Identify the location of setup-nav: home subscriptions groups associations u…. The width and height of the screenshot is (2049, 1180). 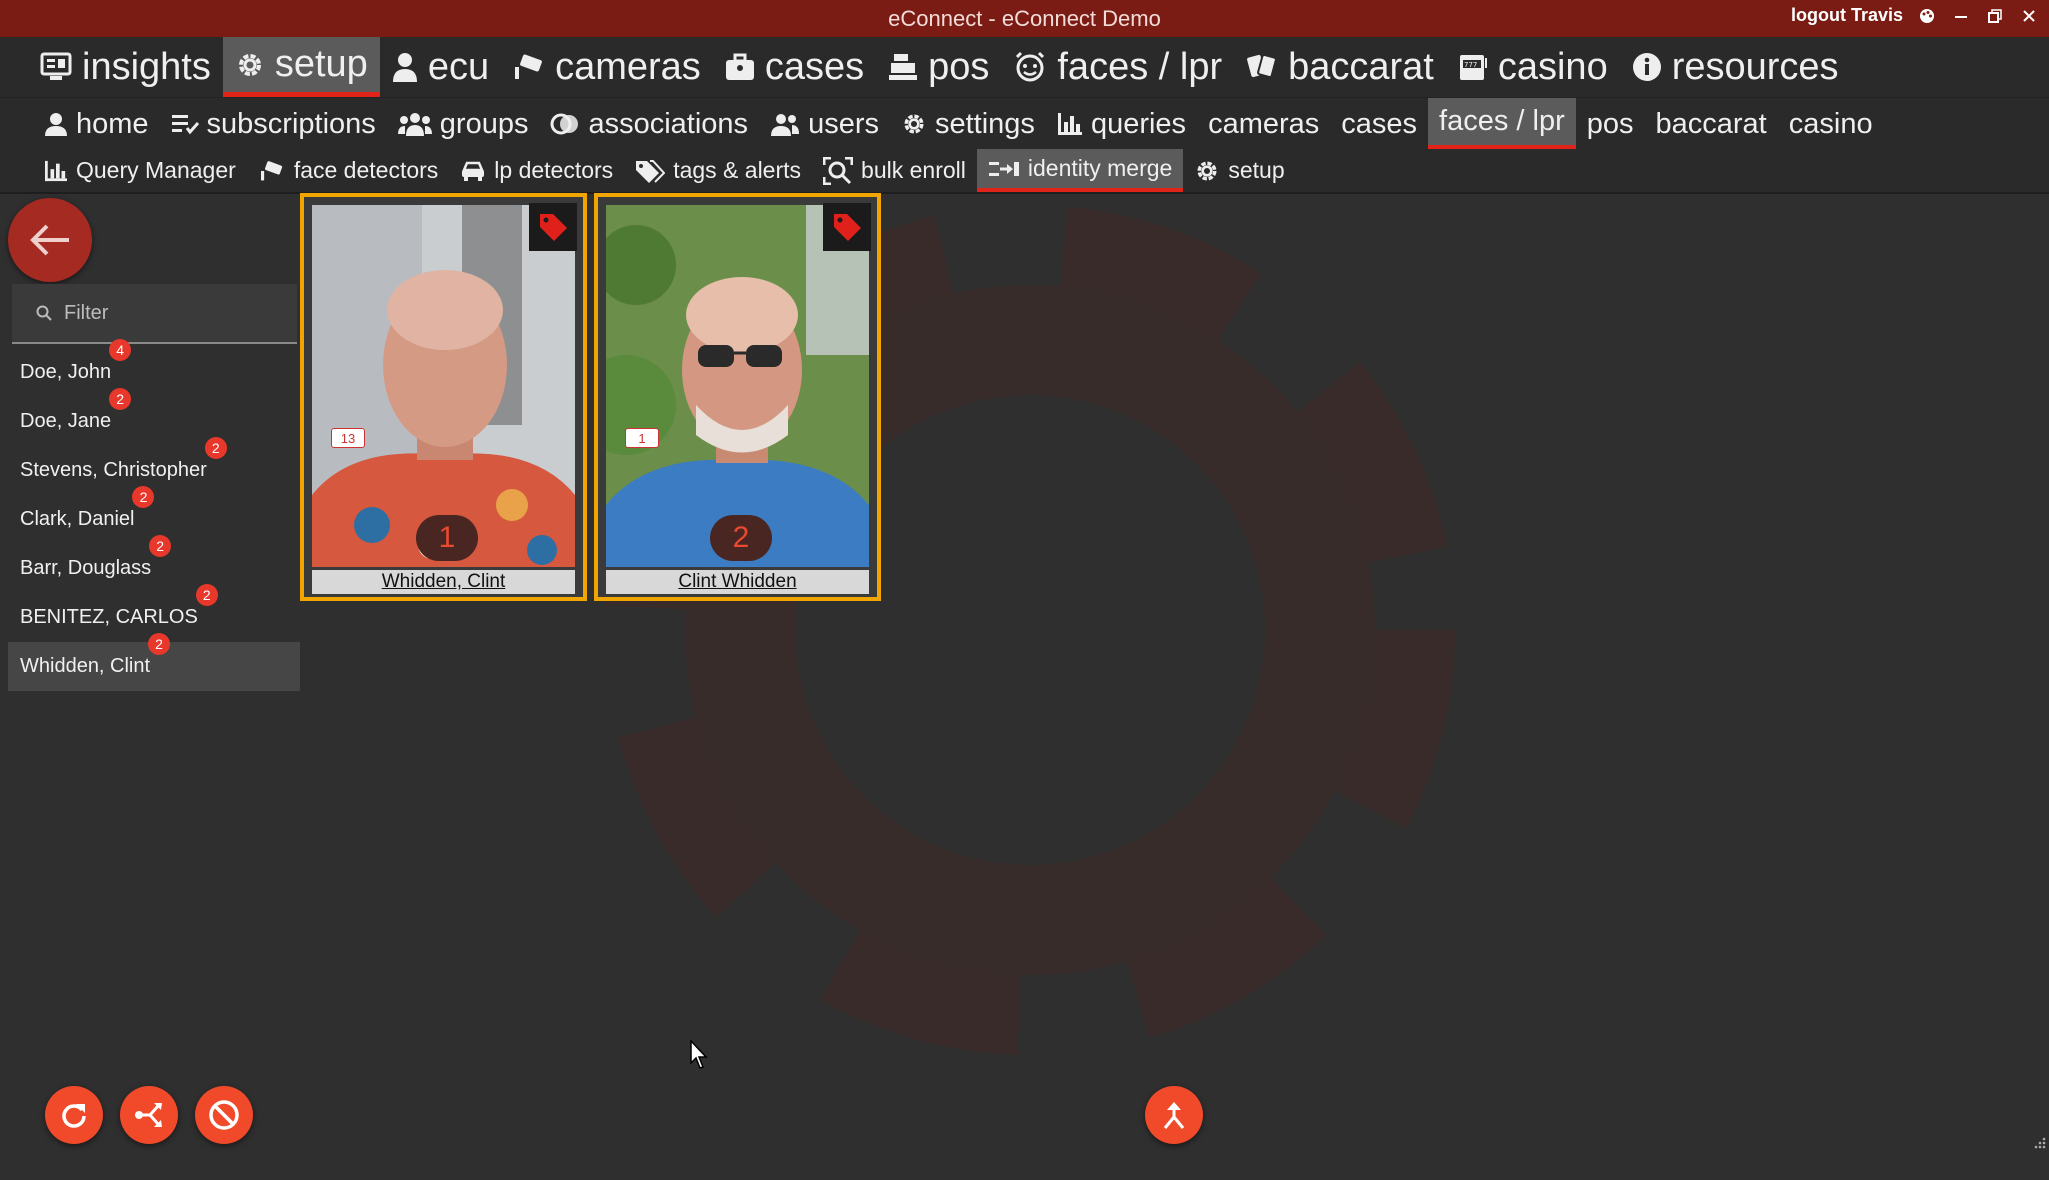
(1024, 123).